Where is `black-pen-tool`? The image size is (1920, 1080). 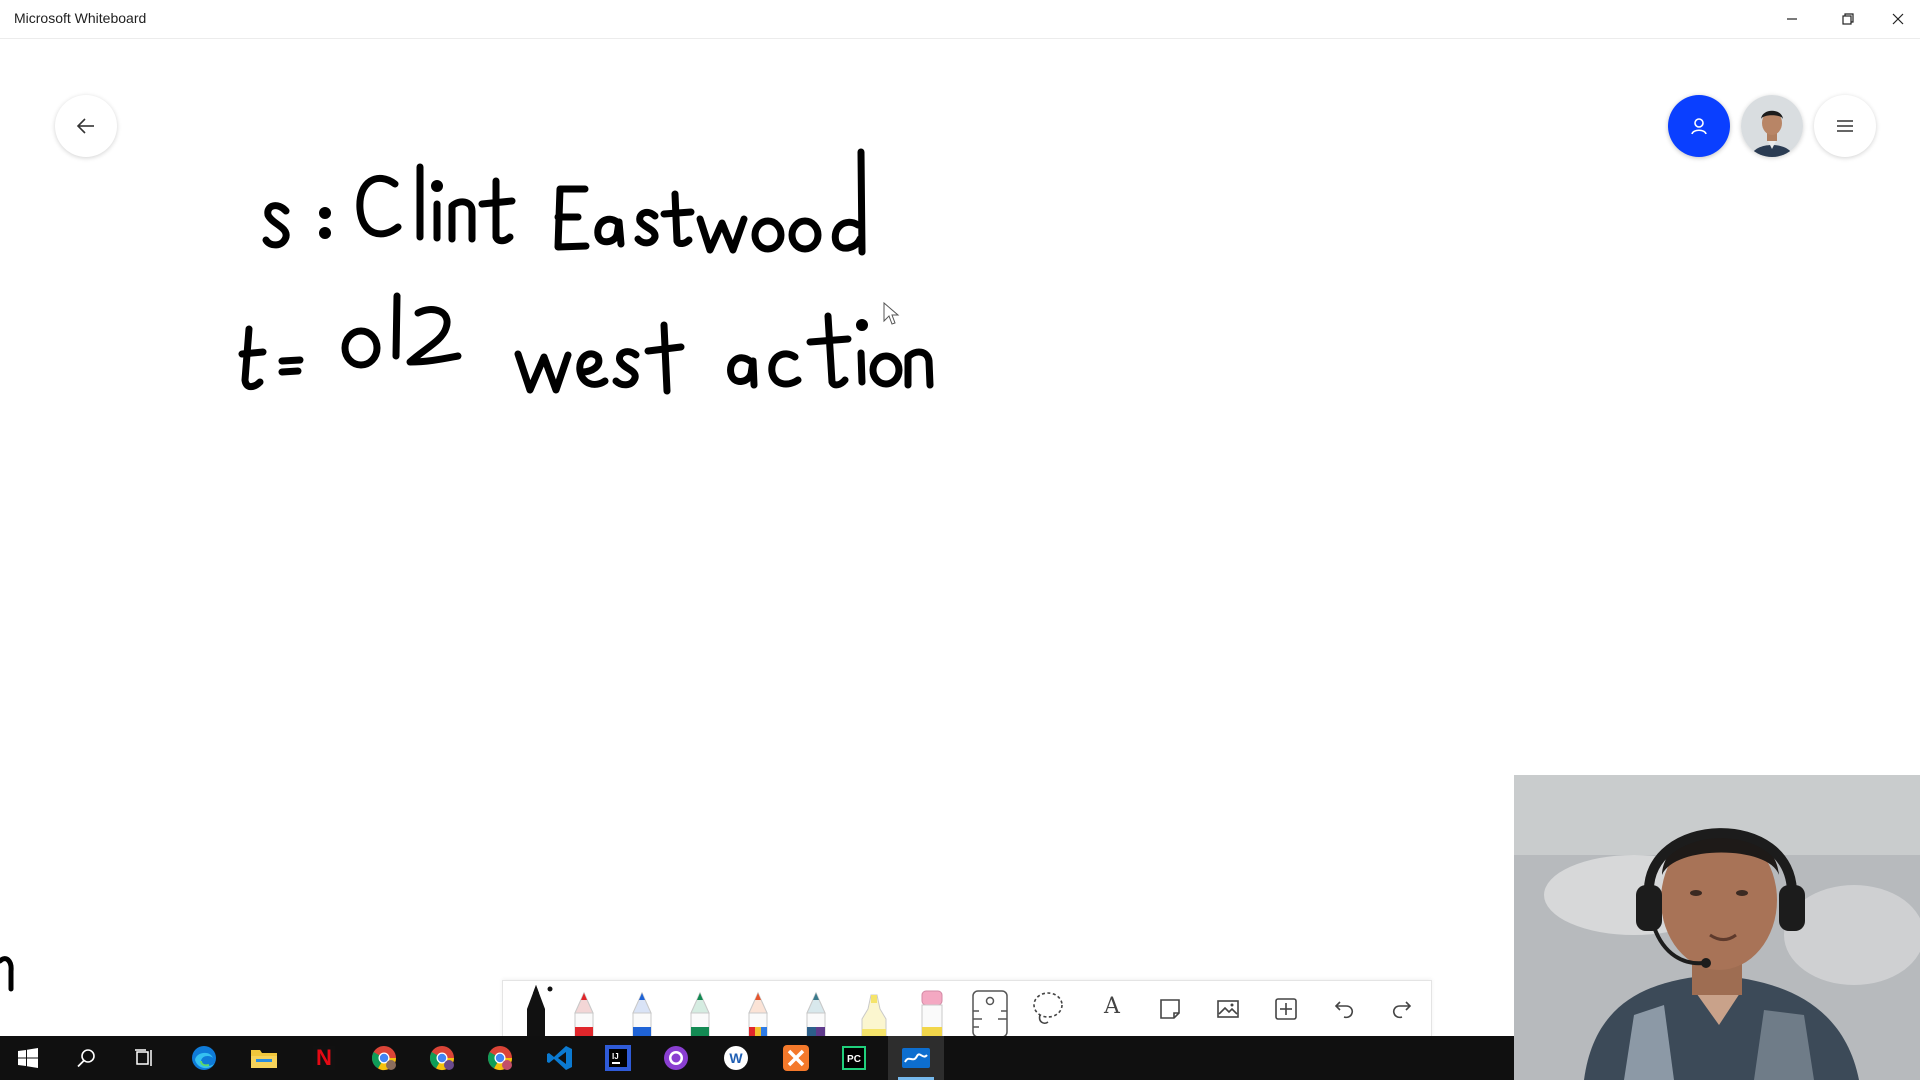 black-pen-tool is located at coordinates (536, 1009).